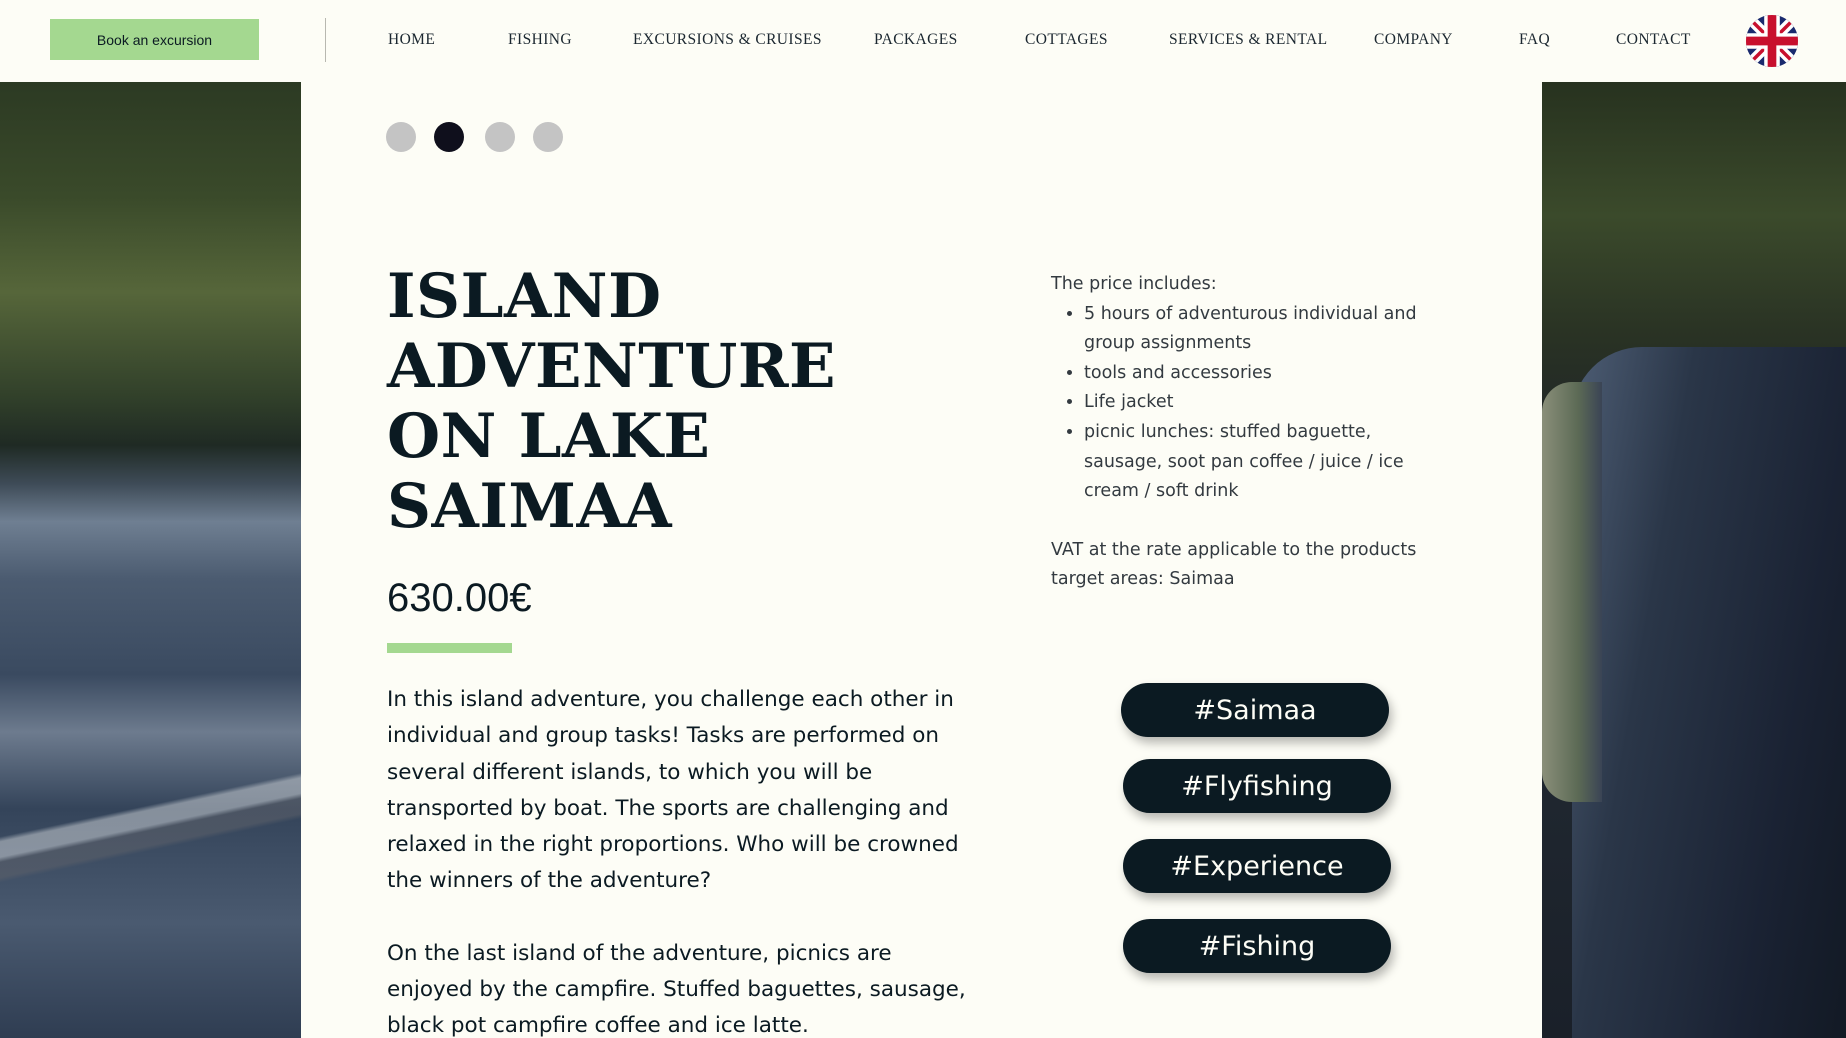 This screenshot has width=1846, height=1038. I want to click on nav-contact: CONTACT, so click(1653, 41).